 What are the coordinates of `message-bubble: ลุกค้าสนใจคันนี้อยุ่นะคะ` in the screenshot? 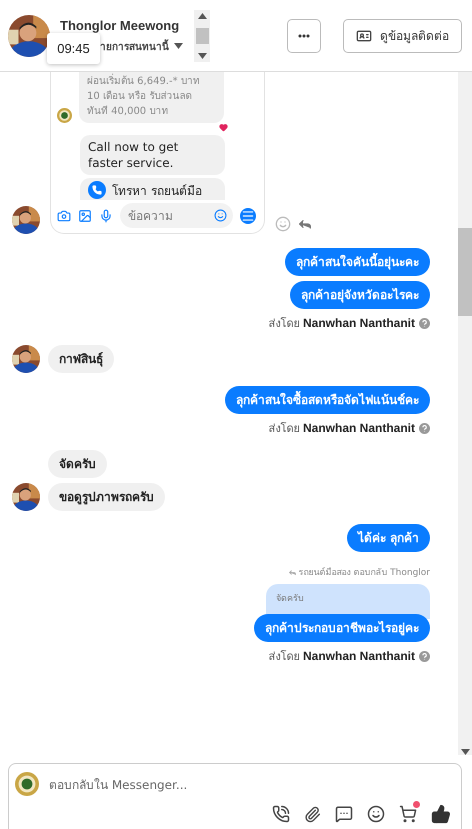 It's located at (357, 262).